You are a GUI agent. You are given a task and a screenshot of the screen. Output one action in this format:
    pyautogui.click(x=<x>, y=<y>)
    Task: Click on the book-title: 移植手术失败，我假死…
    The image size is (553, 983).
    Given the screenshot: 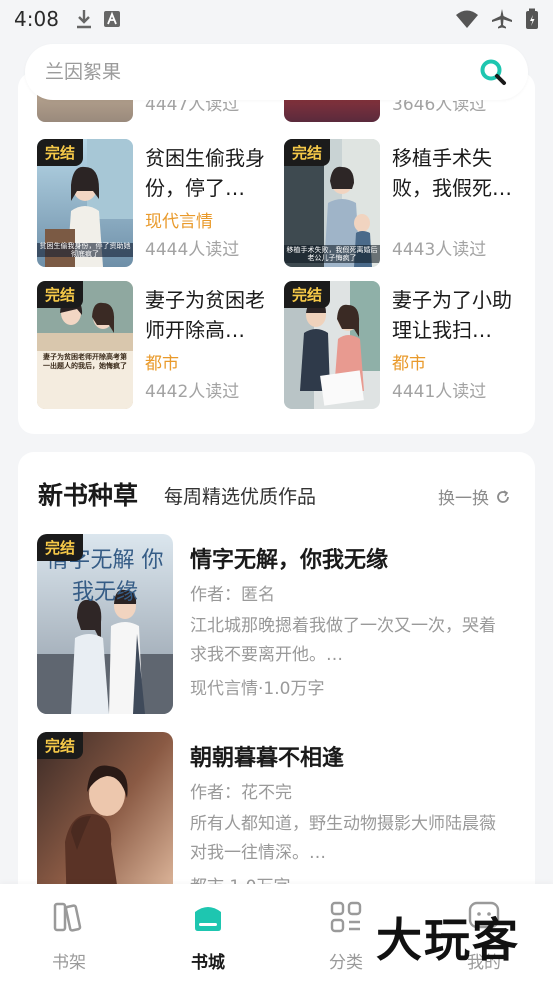 What is the action you would take?
    pyautogui.click(x=456, y=173)
    